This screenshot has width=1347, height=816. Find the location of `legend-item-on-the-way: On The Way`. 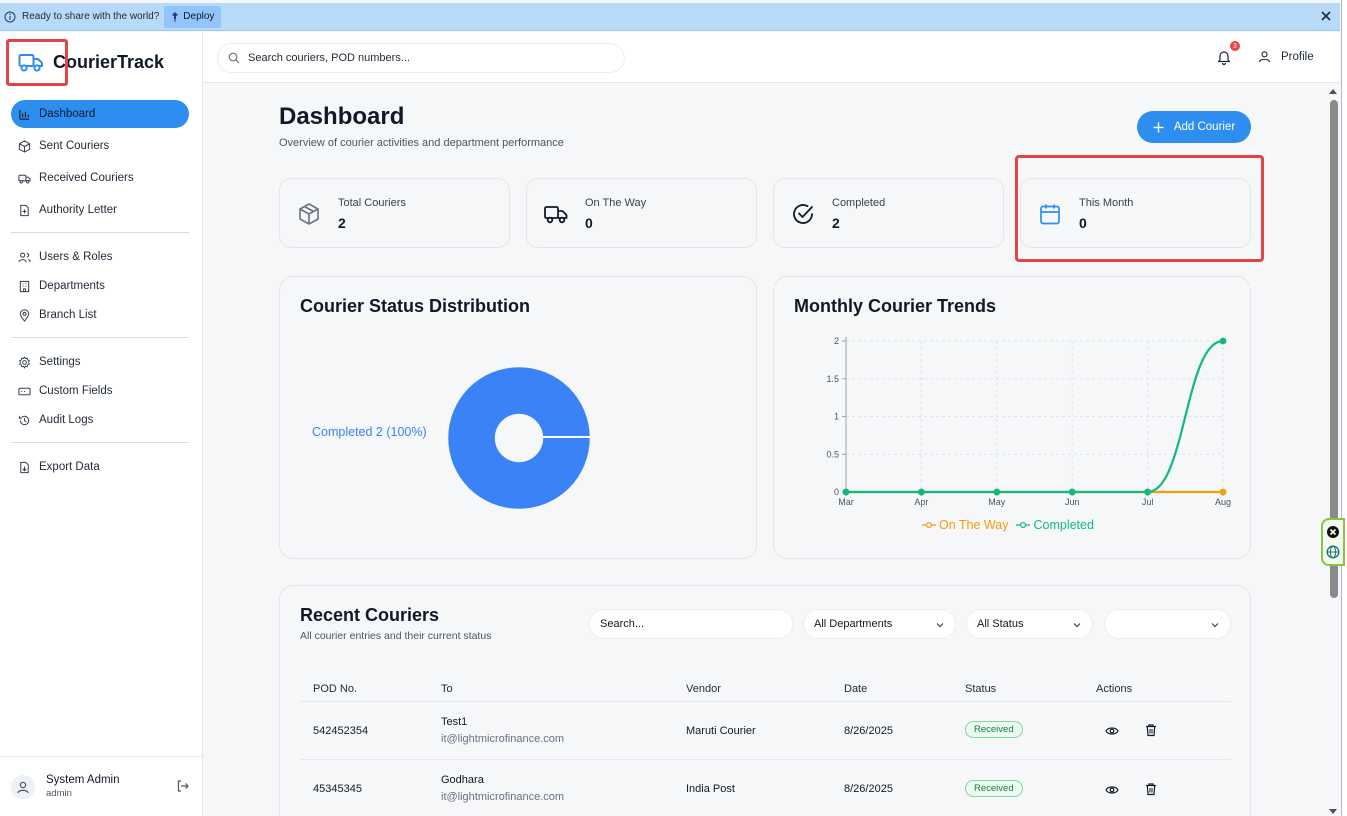

legend-item-on-the-way: On The Way is located at coordinates (965, 525).